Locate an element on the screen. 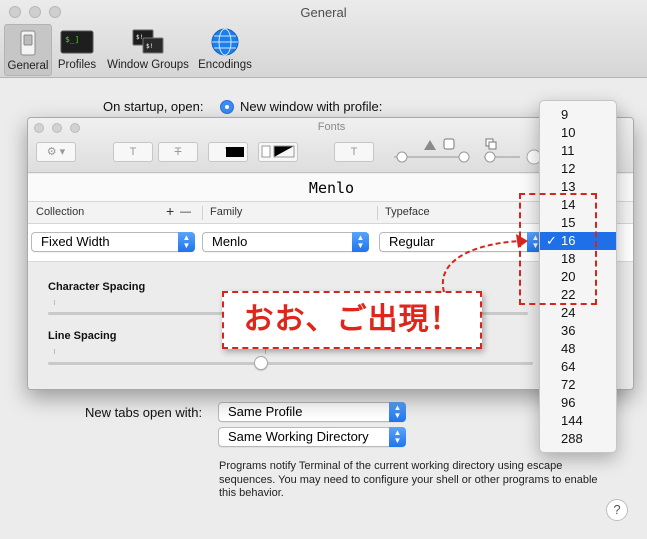 This screenshot has width=647, height=539. text-shadow-button: T is located at coordinates (354, 152).